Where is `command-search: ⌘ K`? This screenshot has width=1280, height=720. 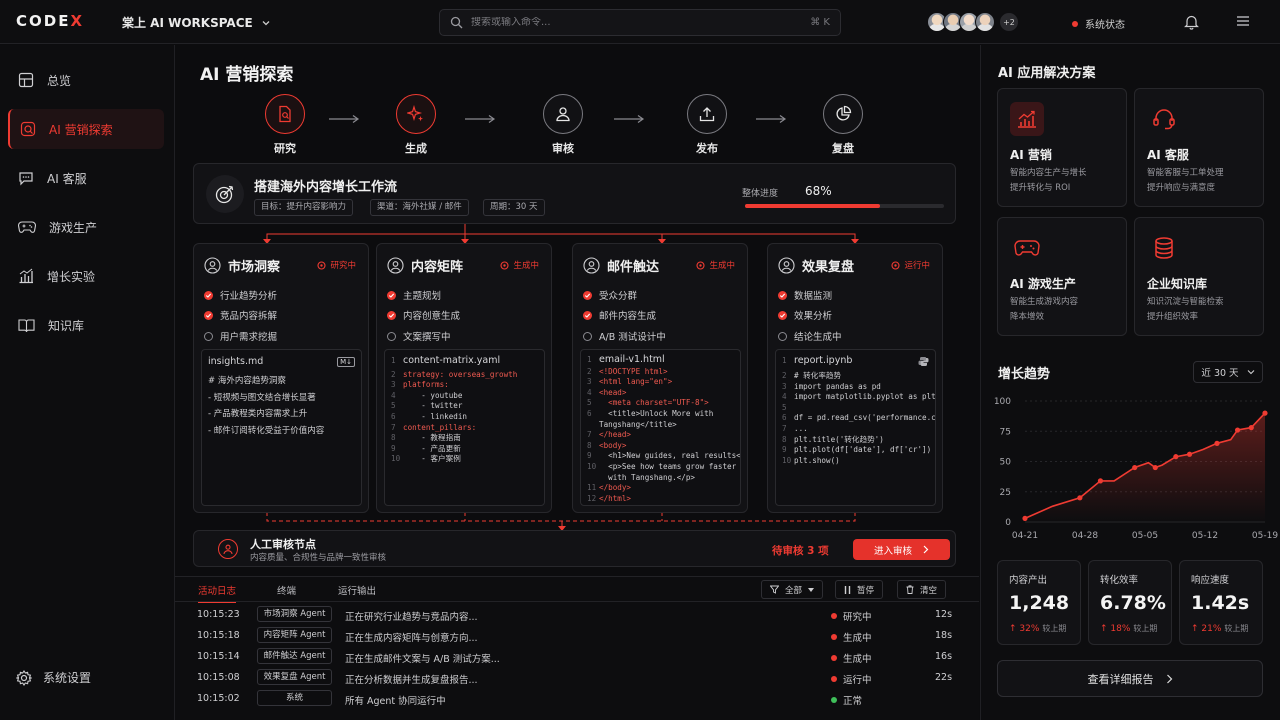 command-search: ⌘ K is located at coordinates (640, 22).